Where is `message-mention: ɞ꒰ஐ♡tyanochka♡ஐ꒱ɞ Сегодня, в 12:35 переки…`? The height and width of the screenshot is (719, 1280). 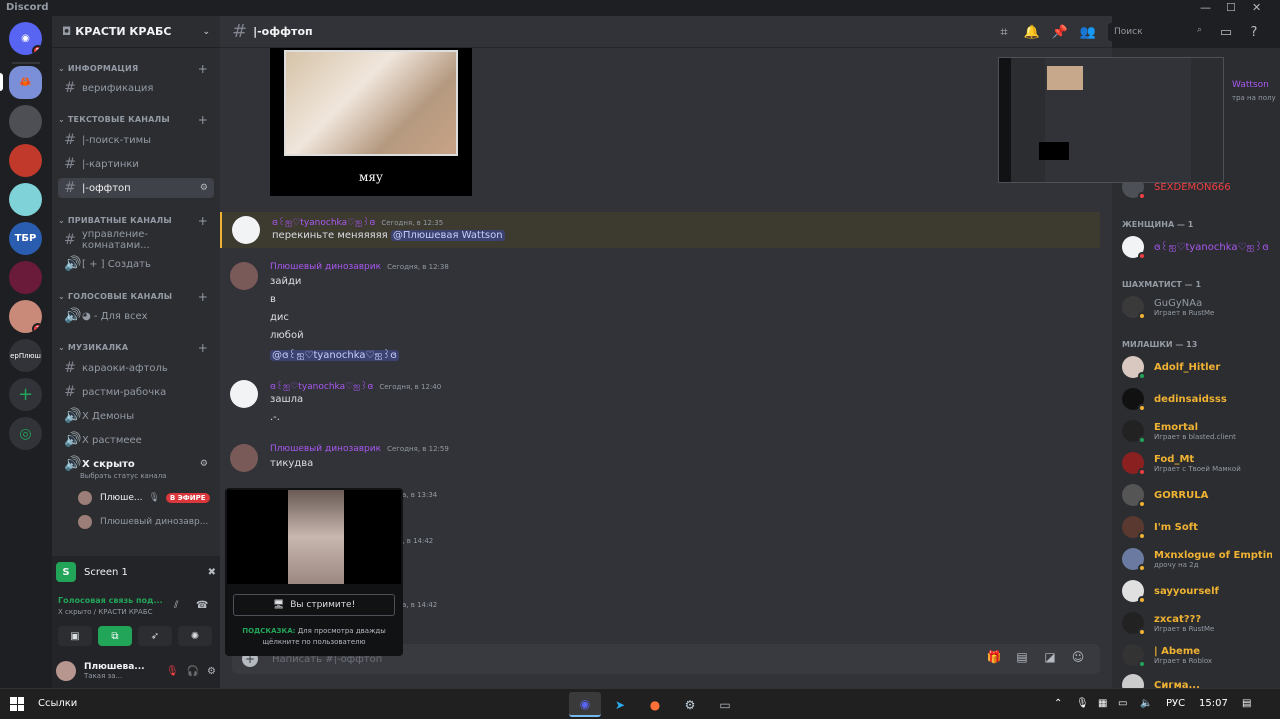 message-mention: ɞ꒰ஐ♡tyanochka♡ஐ꒱ɞ Сегодня, в 12:35 переки… is located at coordinates (660, 230).